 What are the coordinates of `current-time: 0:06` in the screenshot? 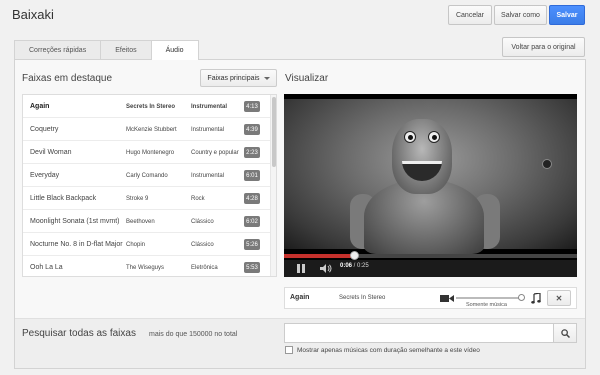 It's located at (346, 266).